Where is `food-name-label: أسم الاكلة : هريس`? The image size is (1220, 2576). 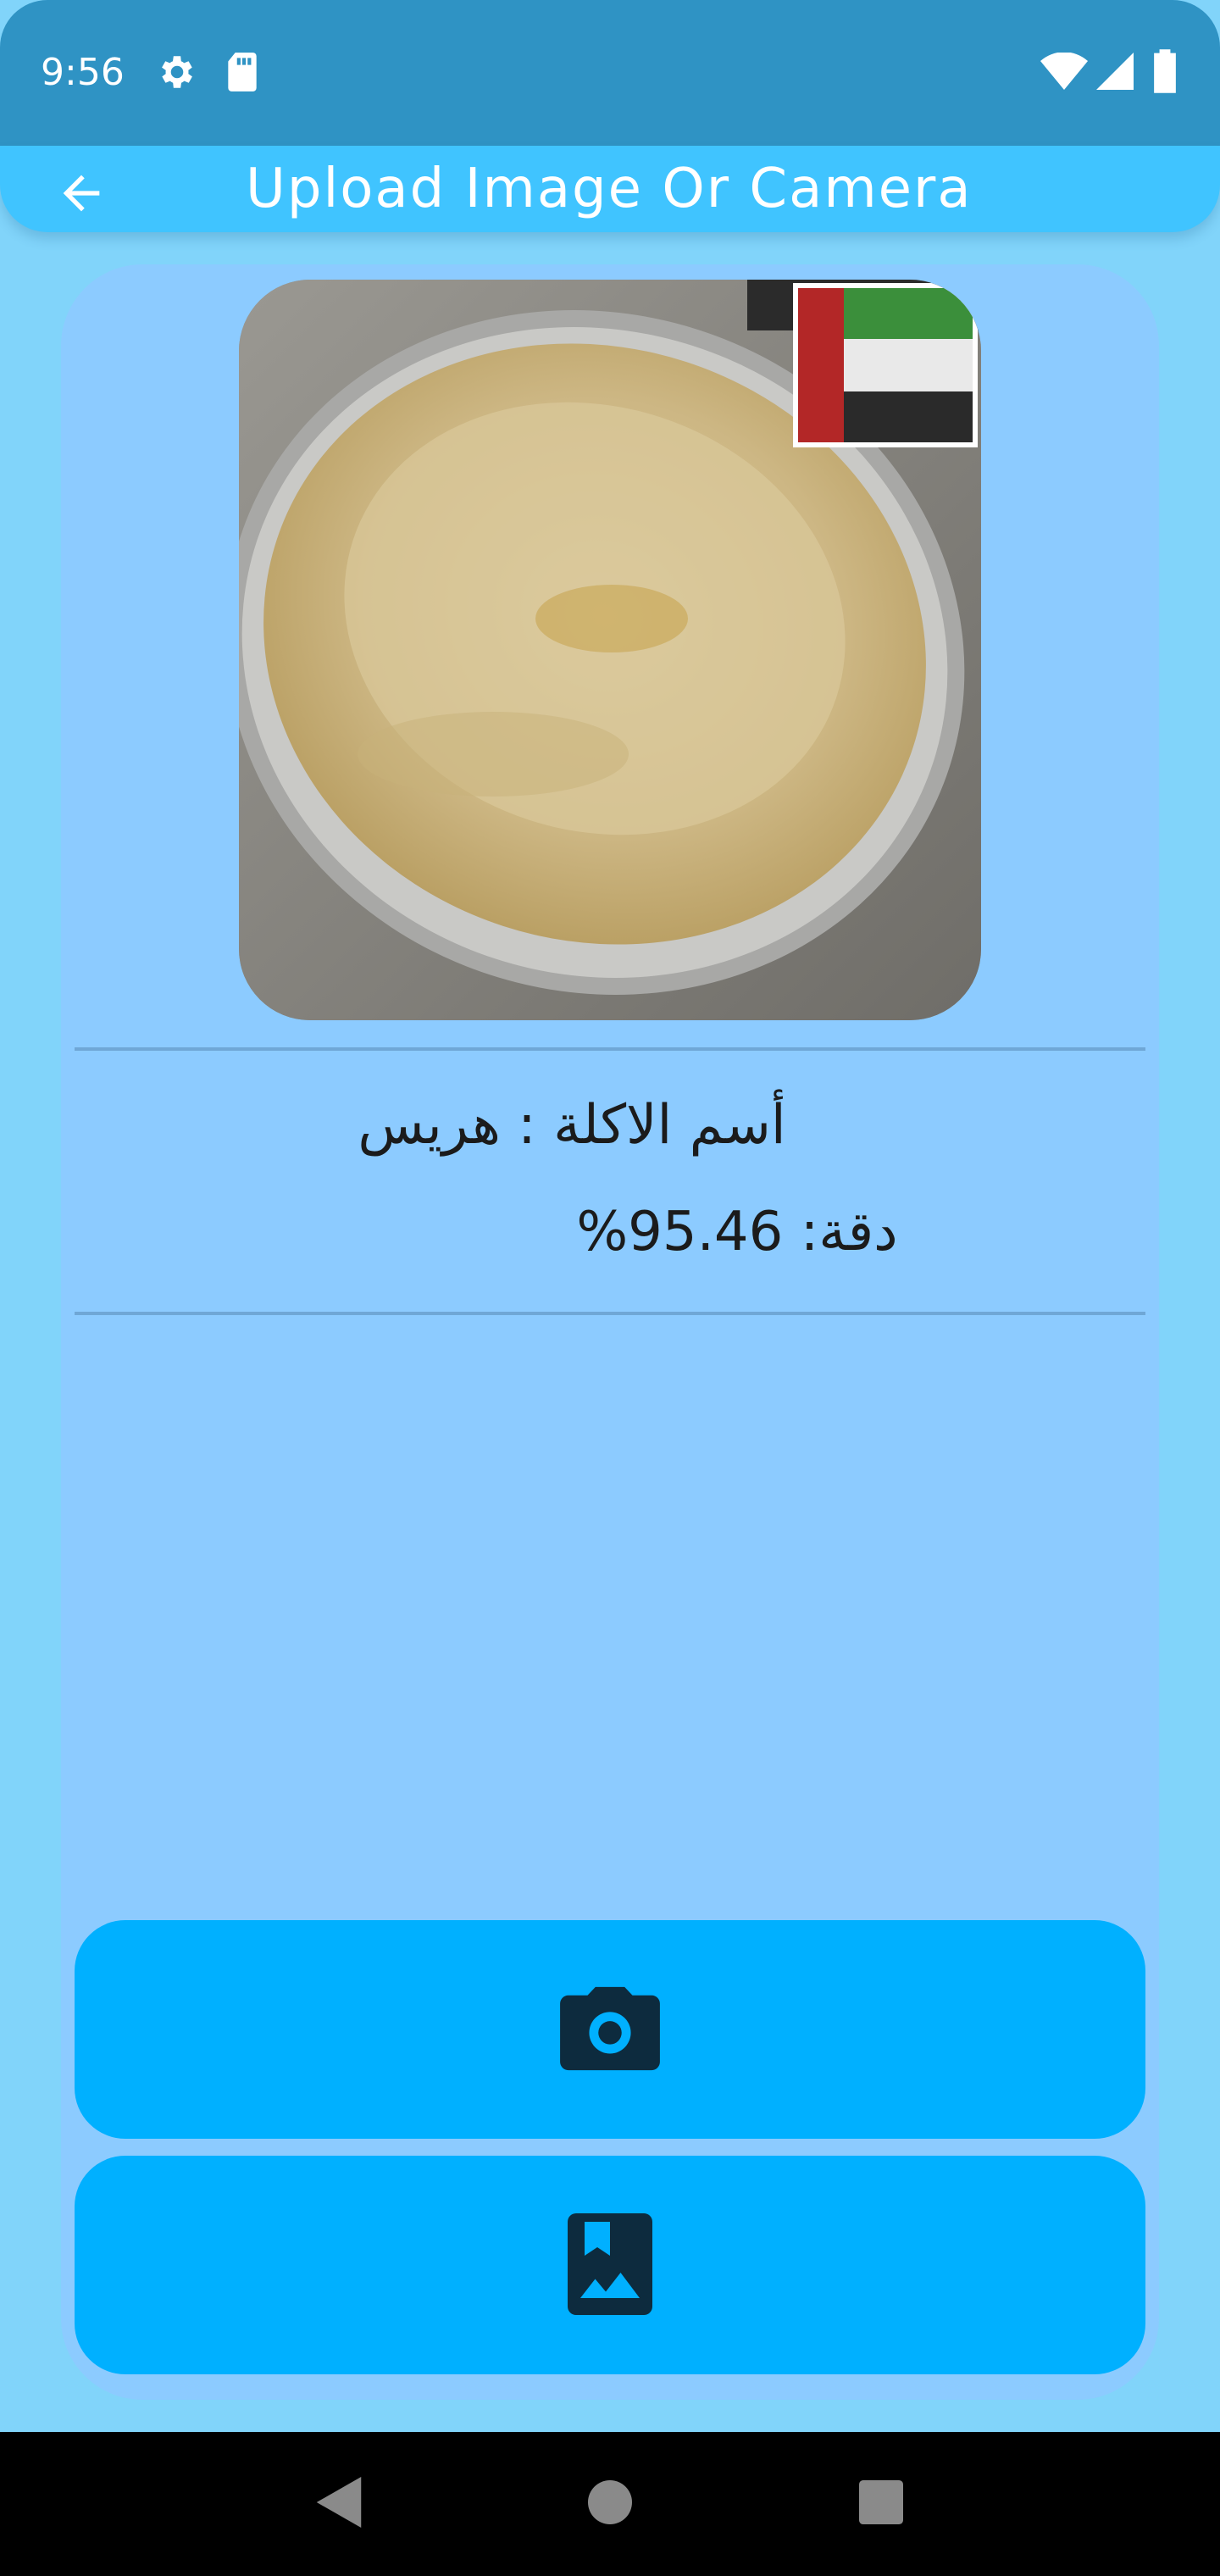
food-name-label: أسم الاكلة : هريس is located at coordinates (572, 1125).